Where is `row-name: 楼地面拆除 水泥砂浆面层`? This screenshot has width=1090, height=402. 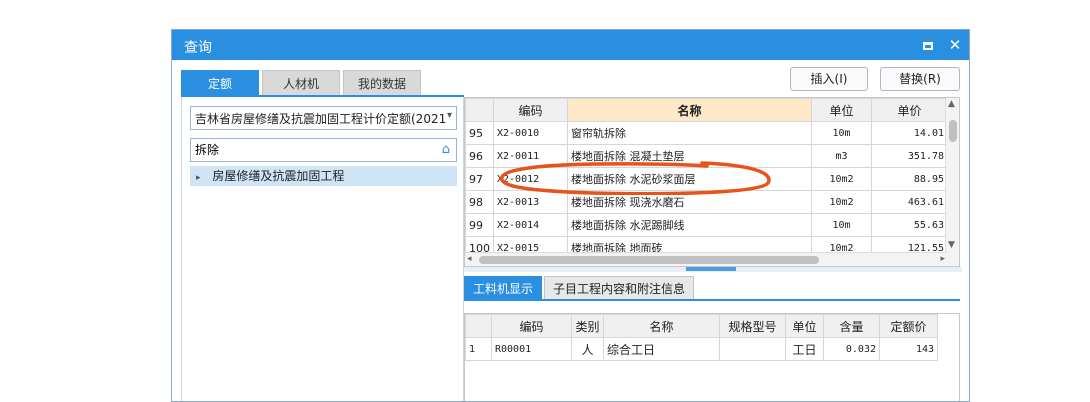 row-name: 楼地面拆除 水泥砂浆面层 is located at coordinates (689, 179).